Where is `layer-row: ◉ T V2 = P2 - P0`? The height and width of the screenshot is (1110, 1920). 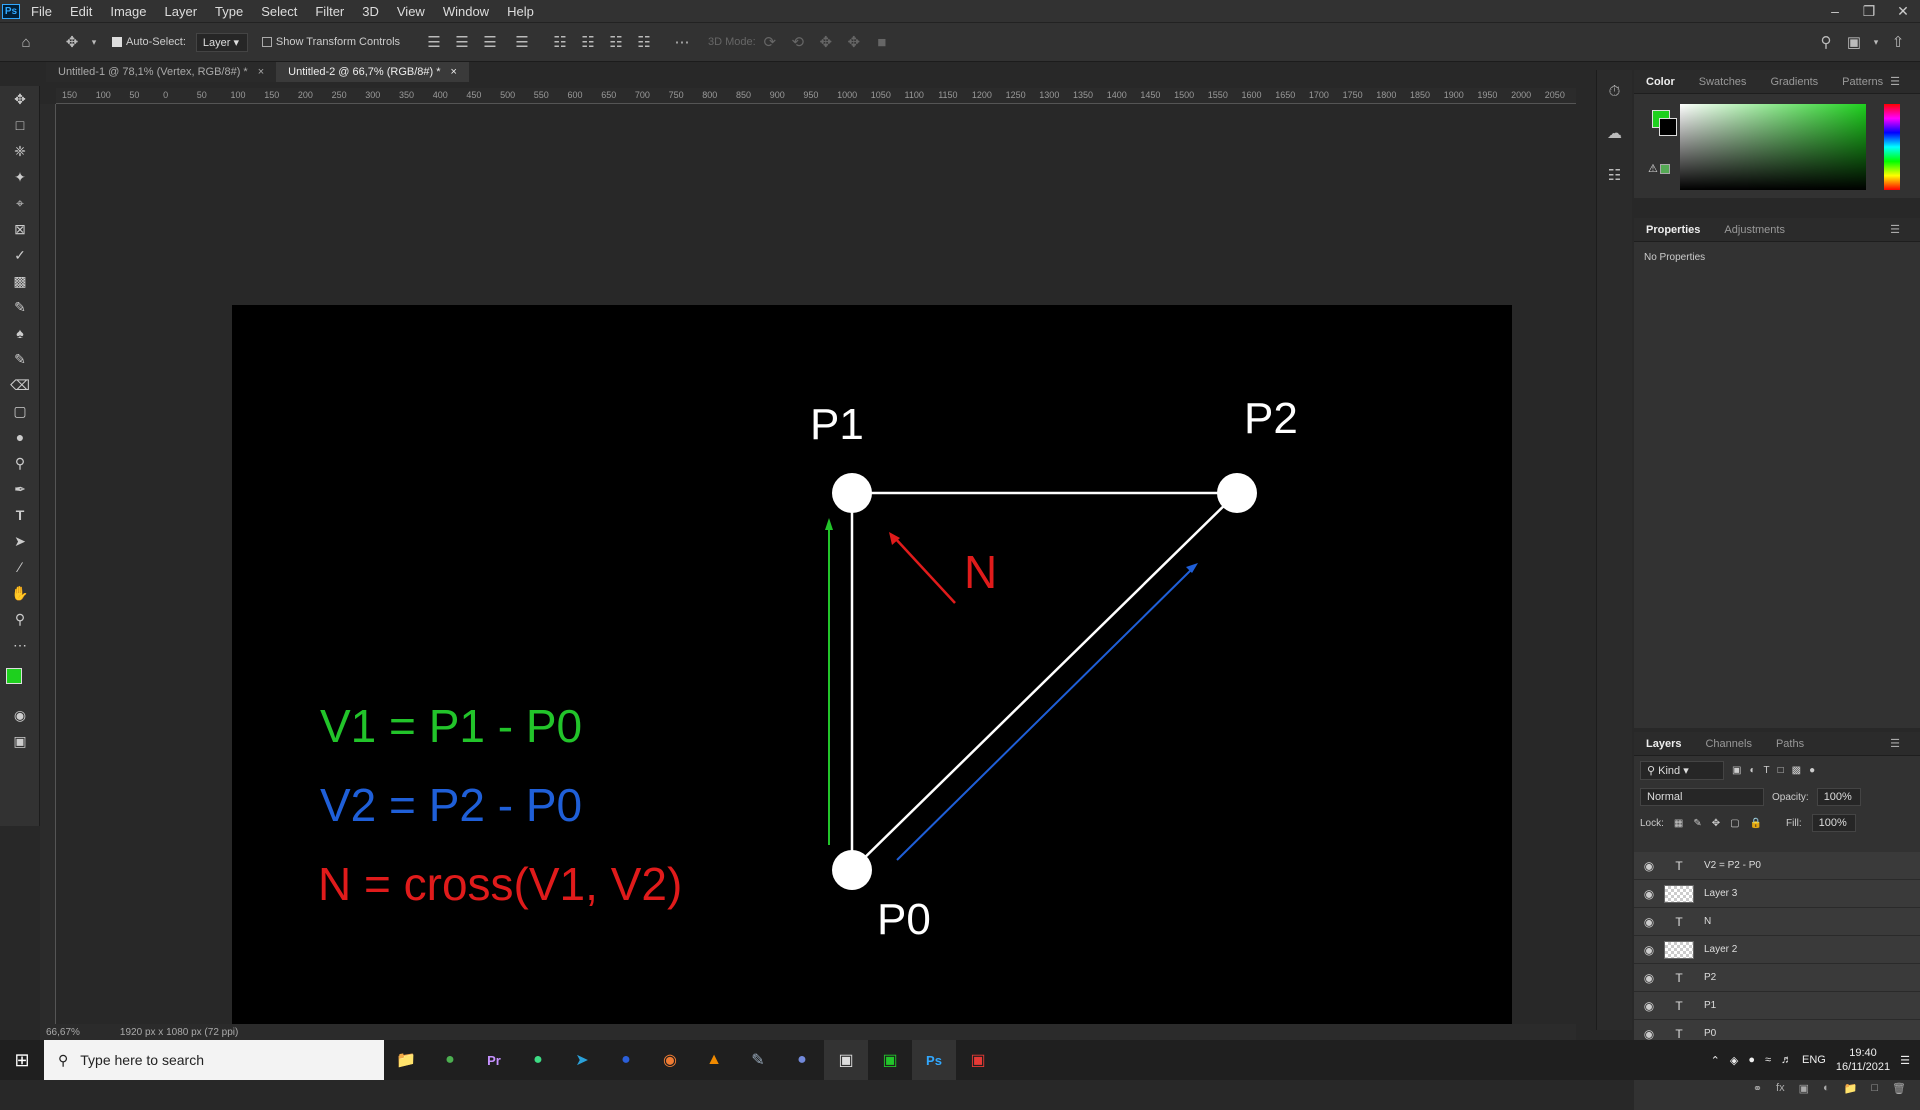 layer-row: ◉ T V2 = P2 - P0 is located at coordinates (1777, 866).